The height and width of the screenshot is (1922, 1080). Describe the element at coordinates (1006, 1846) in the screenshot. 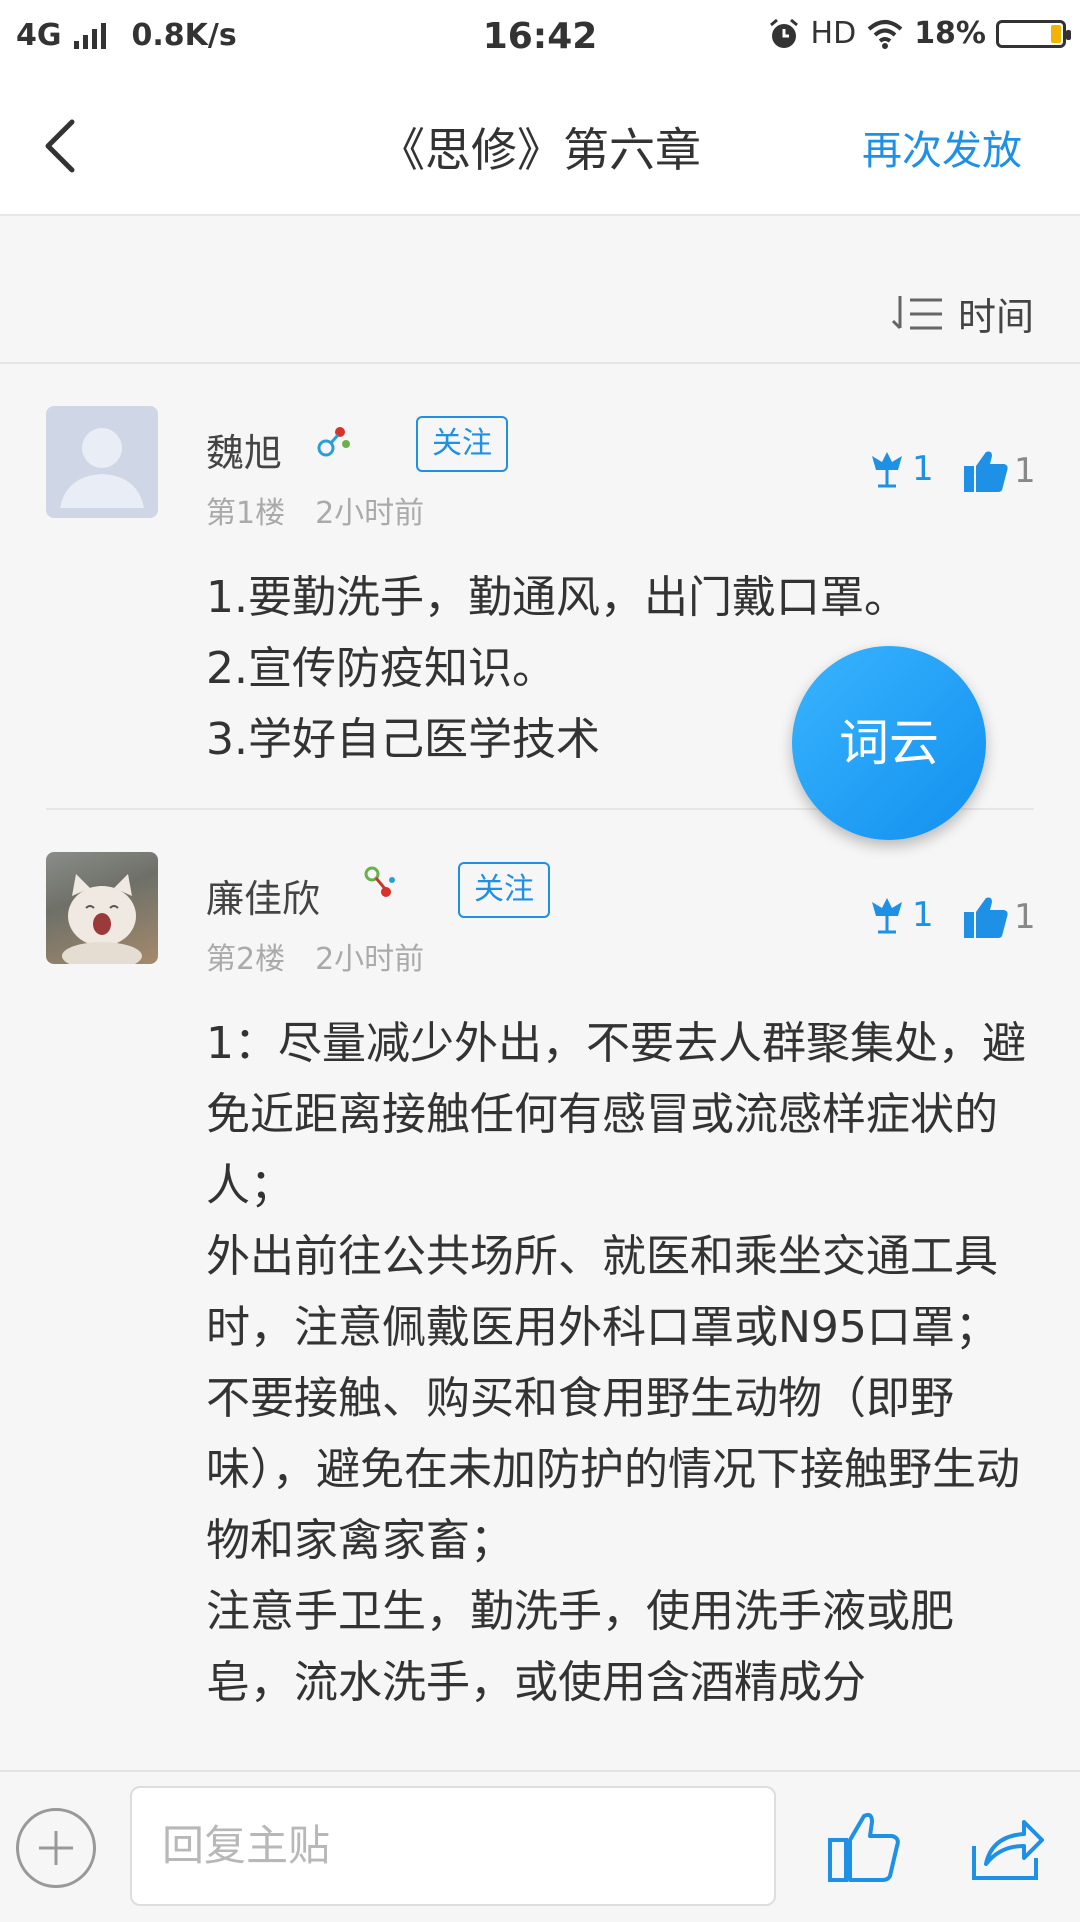

I see `share-icon` at that location.